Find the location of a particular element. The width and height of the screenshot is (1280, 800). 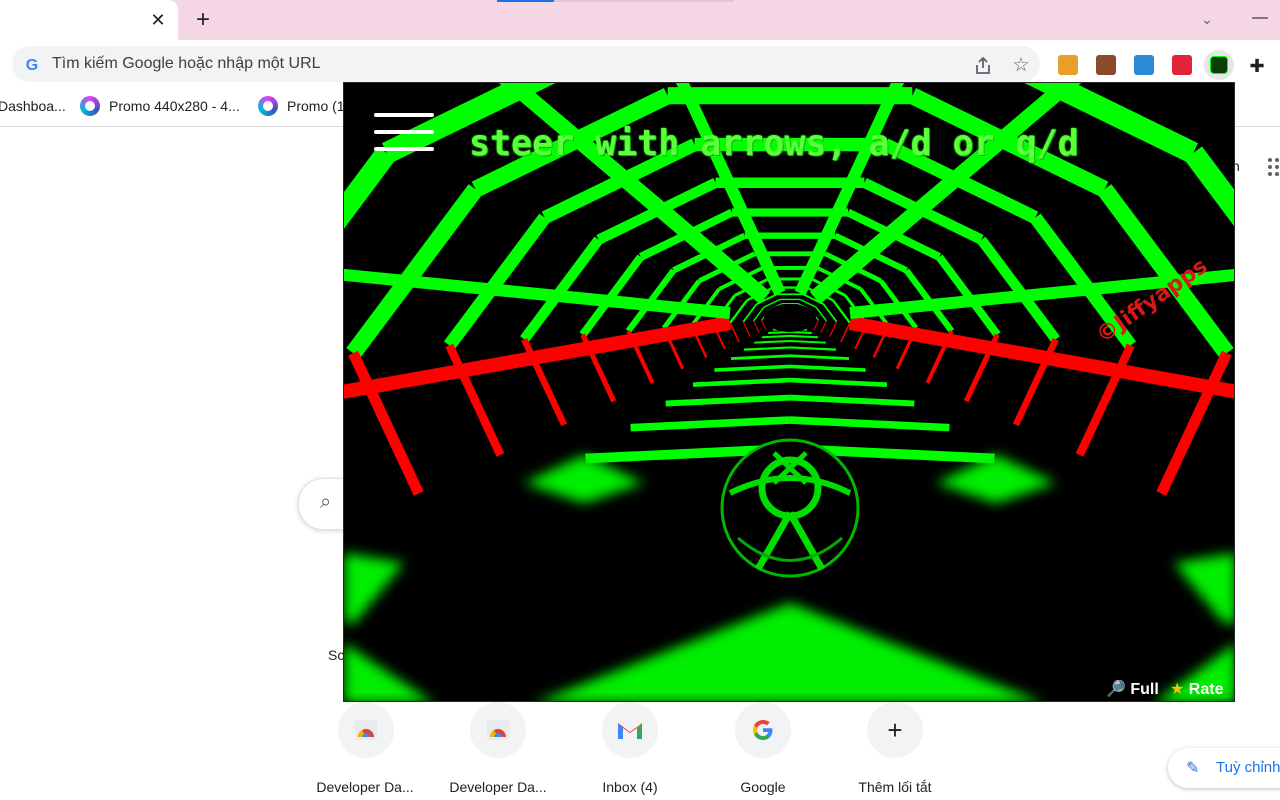

shortcut-label: Thêm lối tắt is located at coordinates (895, 787).